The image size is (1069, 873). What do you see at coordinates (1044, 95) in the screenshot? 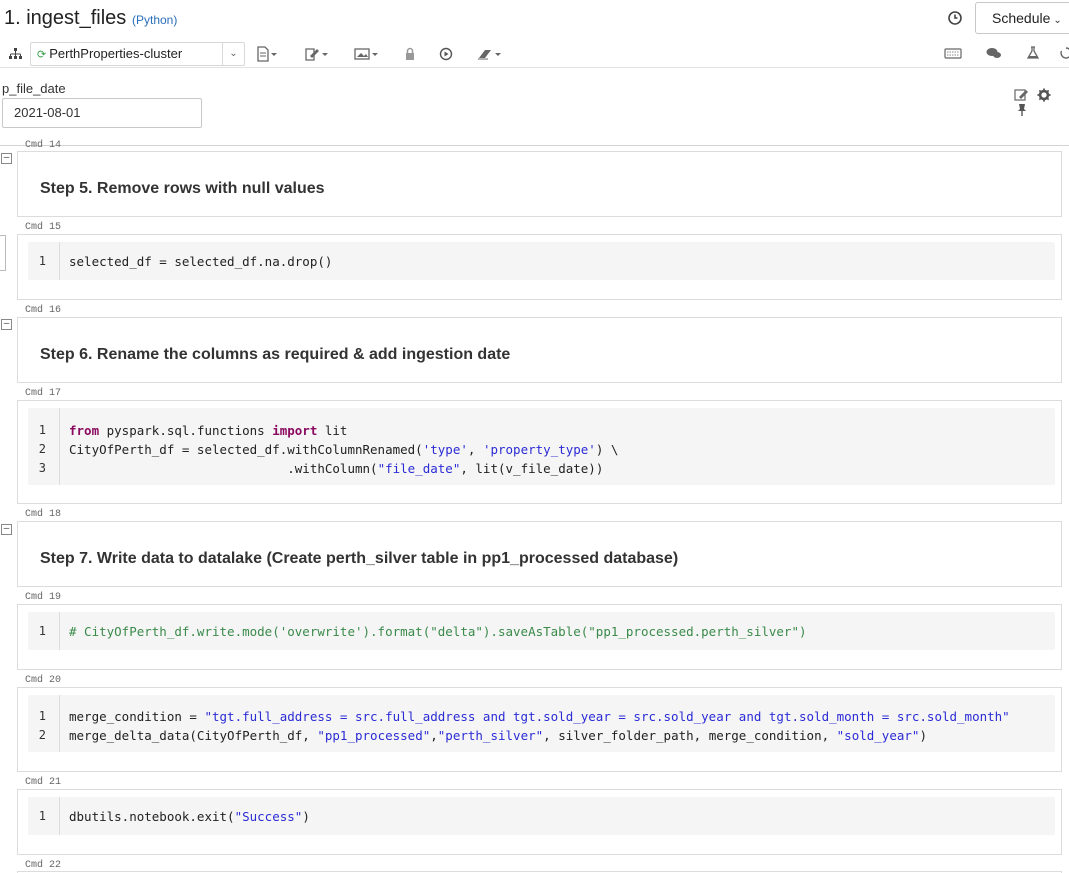
I see `gear-icon` at bounding box center [1044, 95].